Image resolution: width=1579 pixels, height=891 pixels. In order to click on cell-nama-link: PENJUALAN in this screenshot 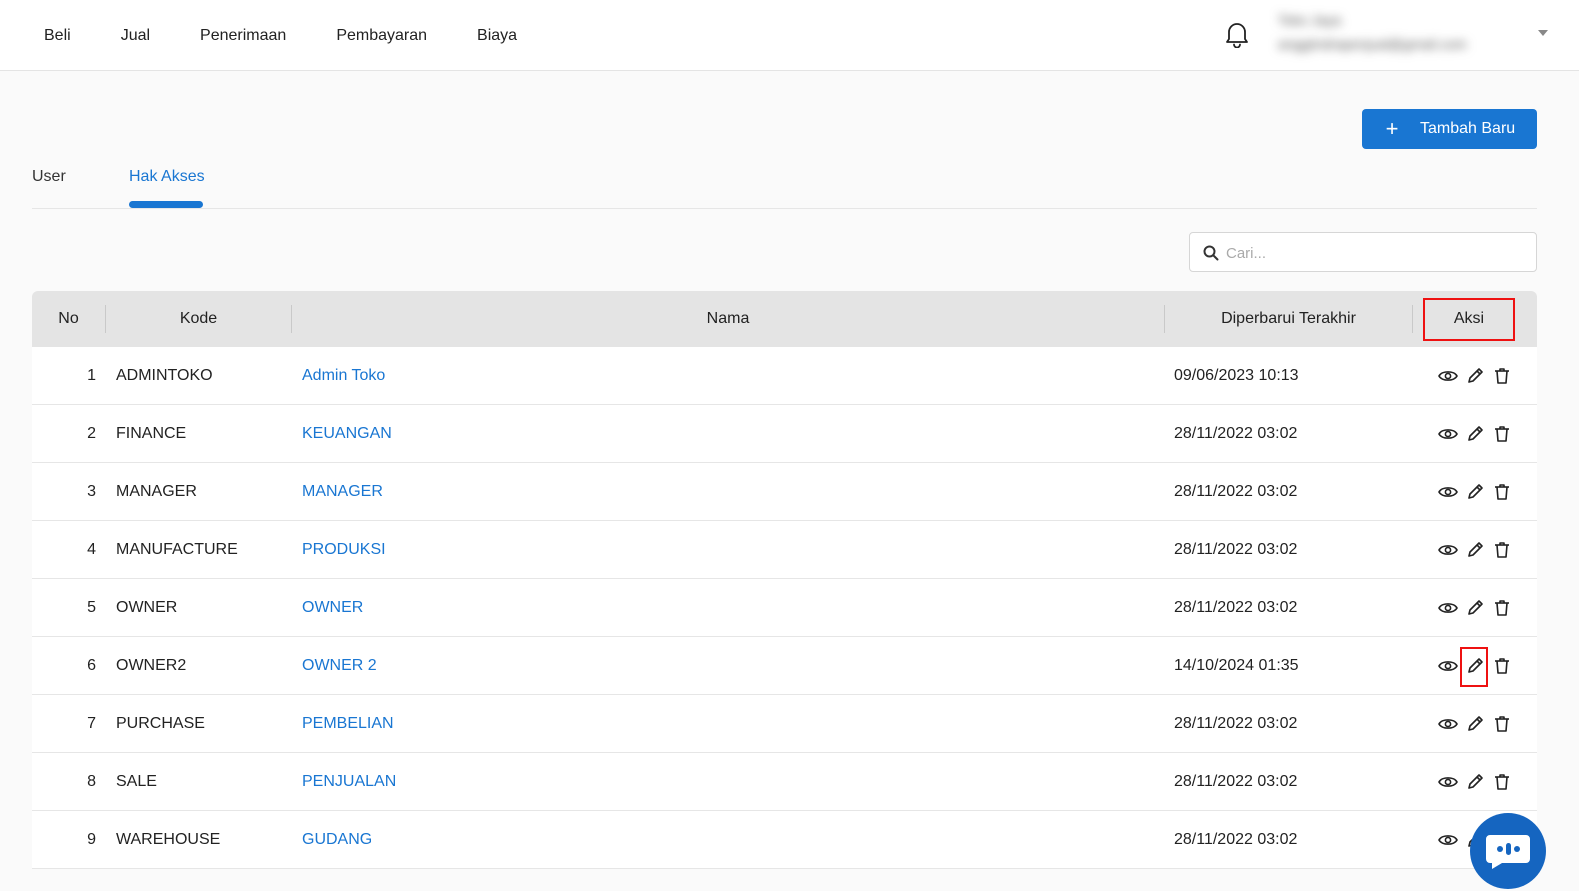, I will do `click(349, 782)`.